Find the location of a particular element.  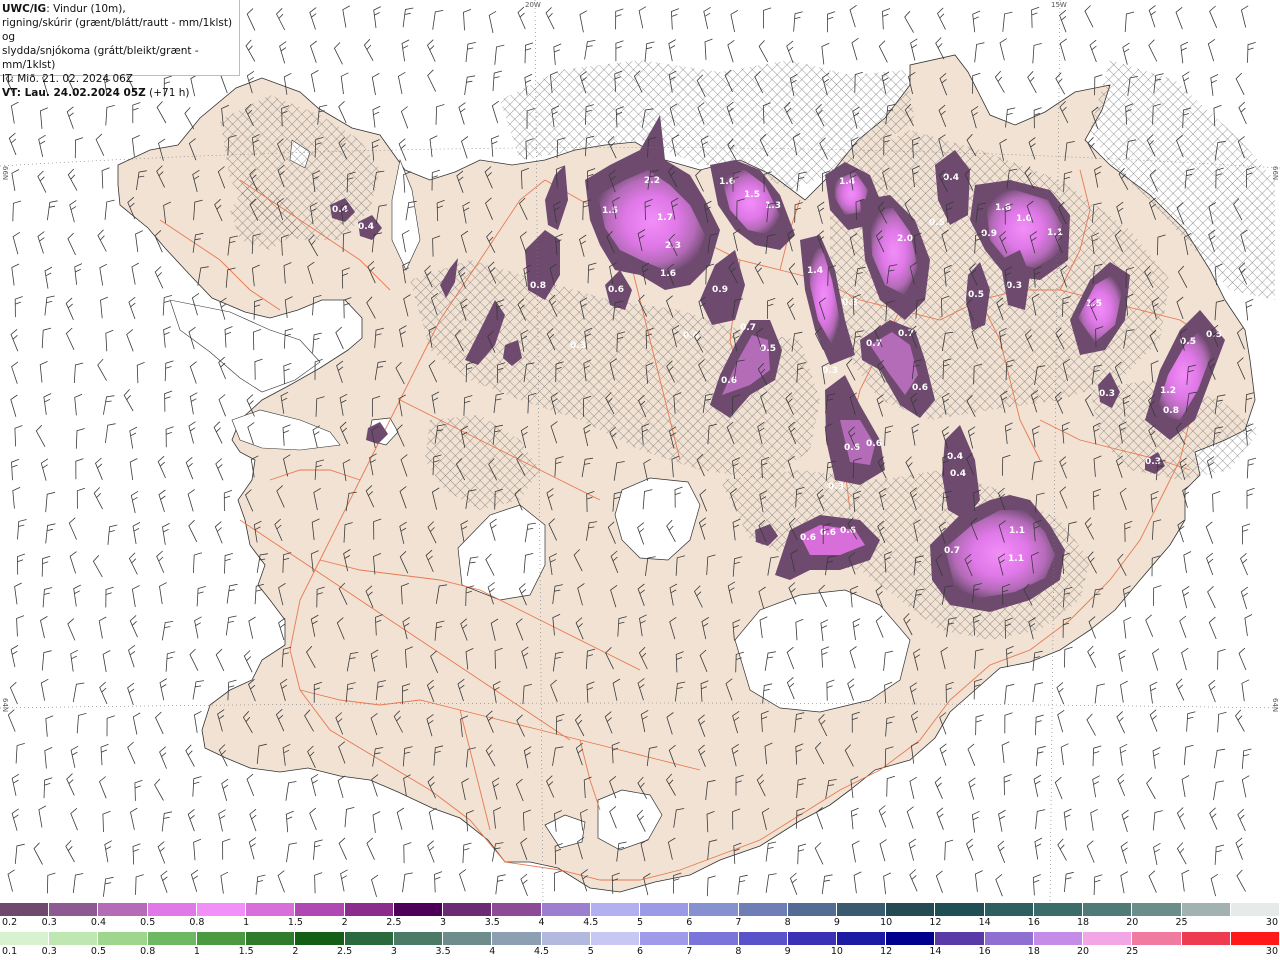

legend-tick-label: 1.5 is located at coordinates (295, 922).